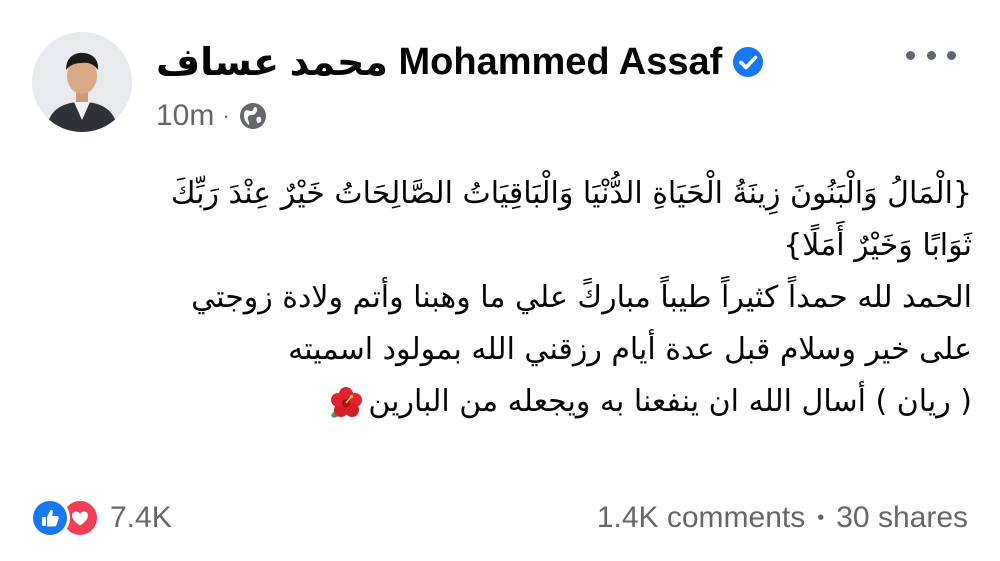  I want to click on like-icon, so click(50, 518).